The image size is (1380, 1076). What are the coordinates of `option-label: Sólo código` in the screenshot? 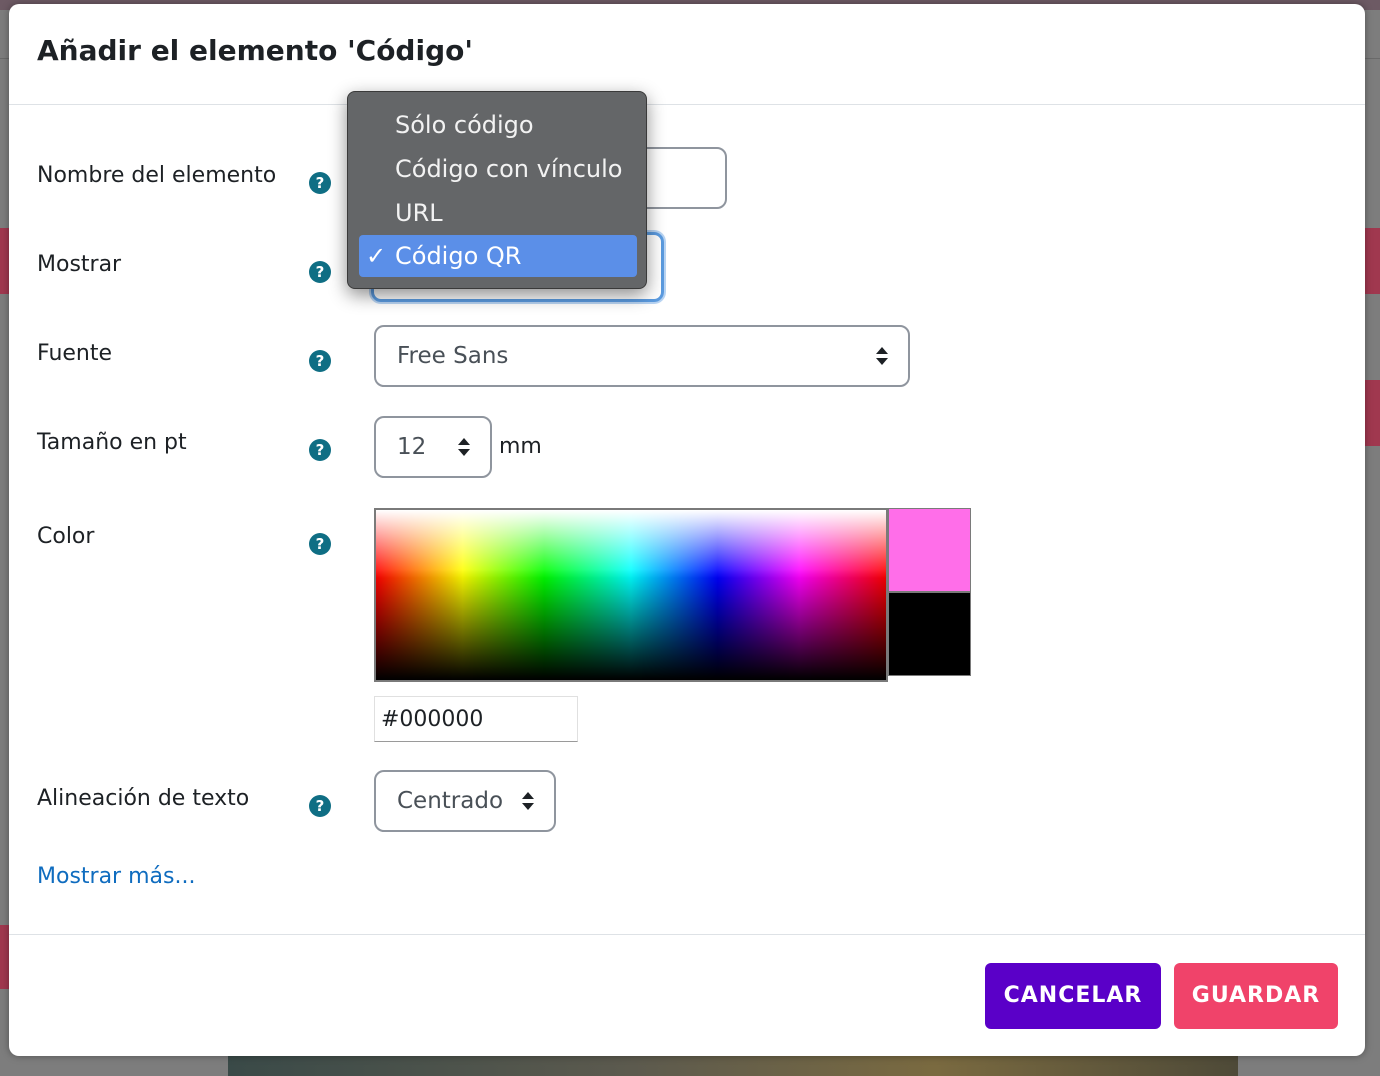 It's located at (464, 125).